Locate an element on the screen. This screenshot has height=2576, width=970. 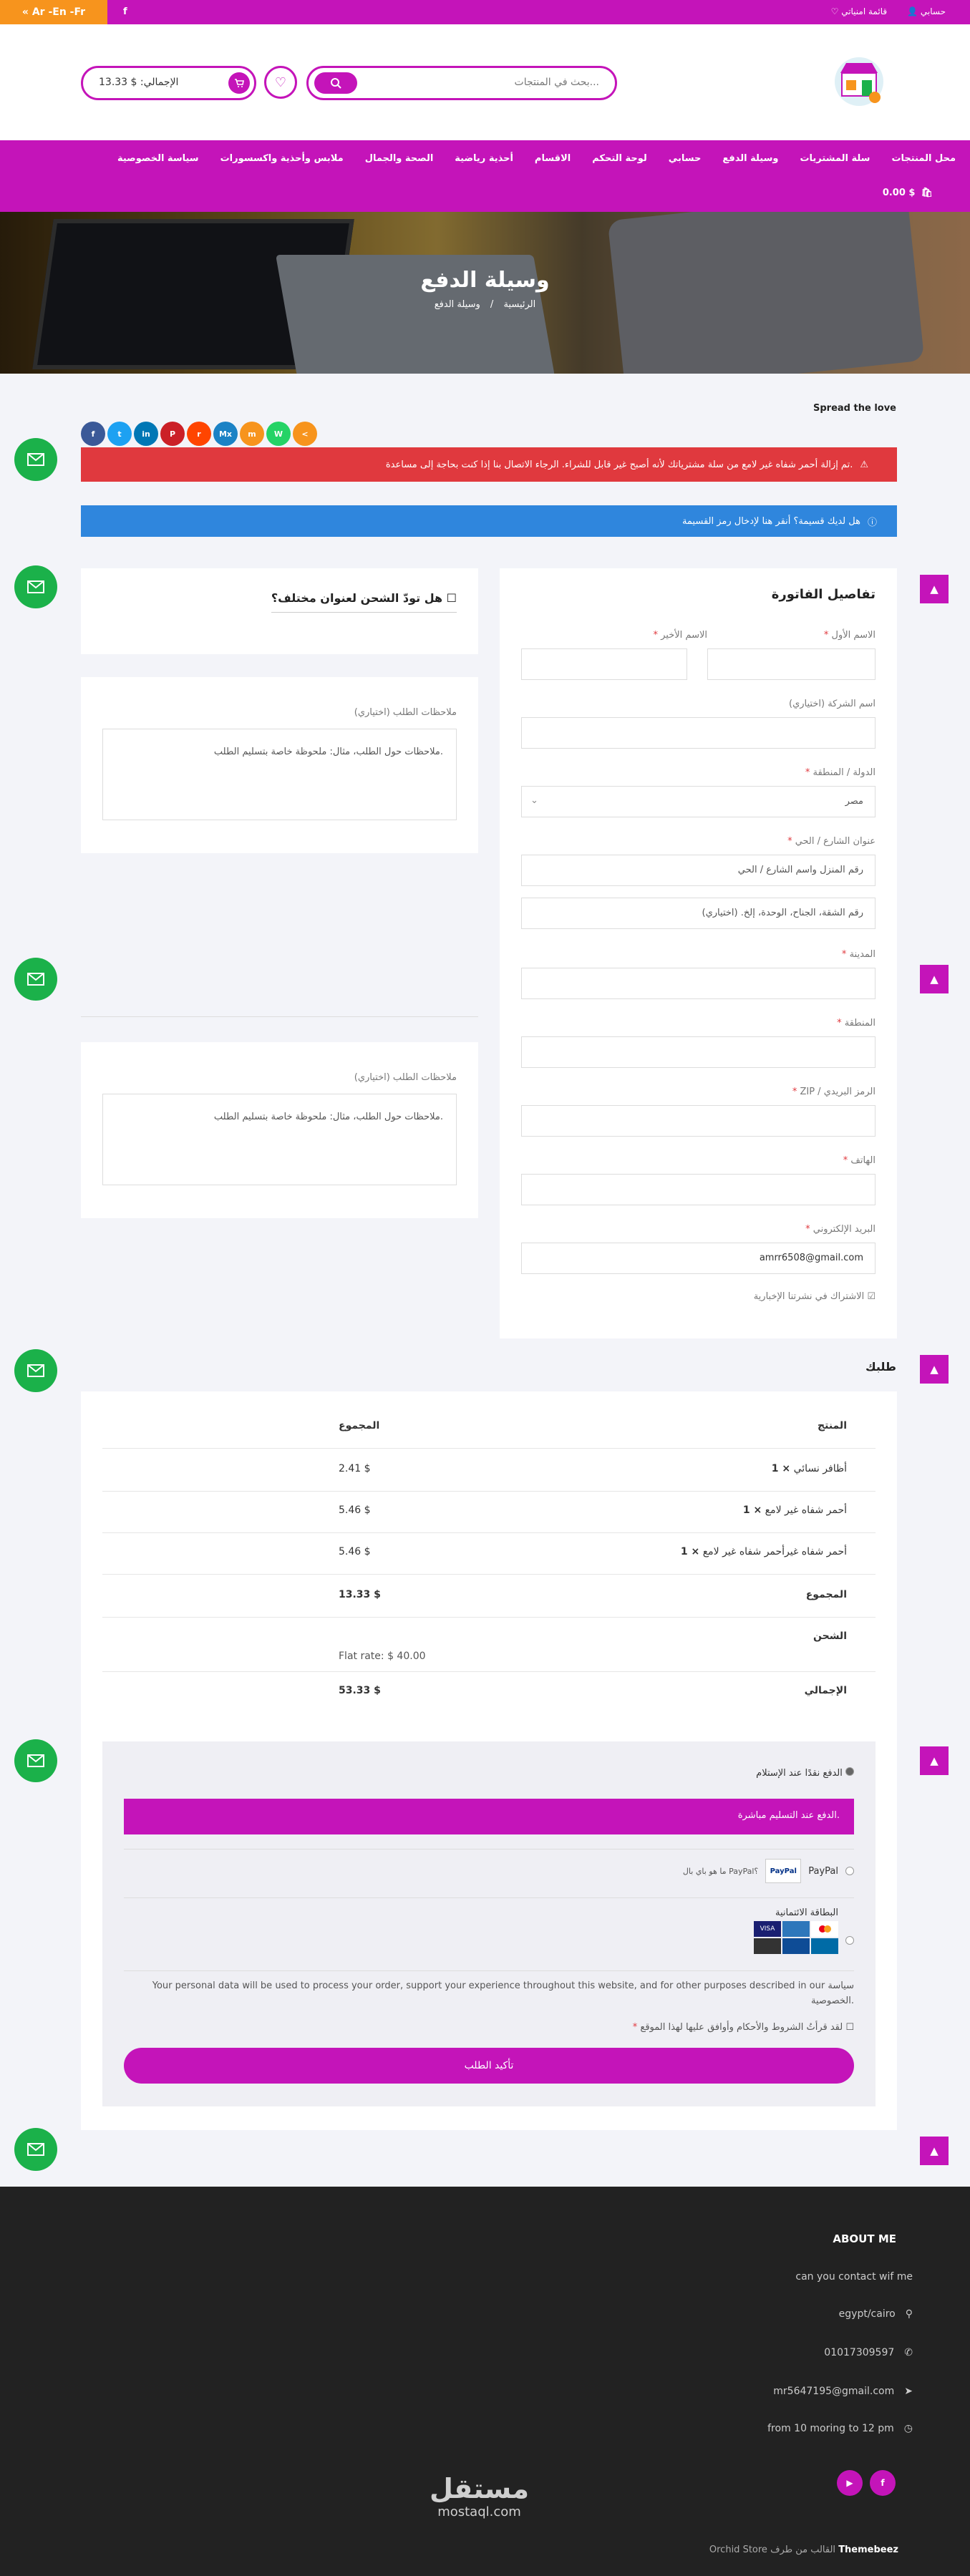
nav-item-shop: محل المنتجات is located at coordinates (923, 158).